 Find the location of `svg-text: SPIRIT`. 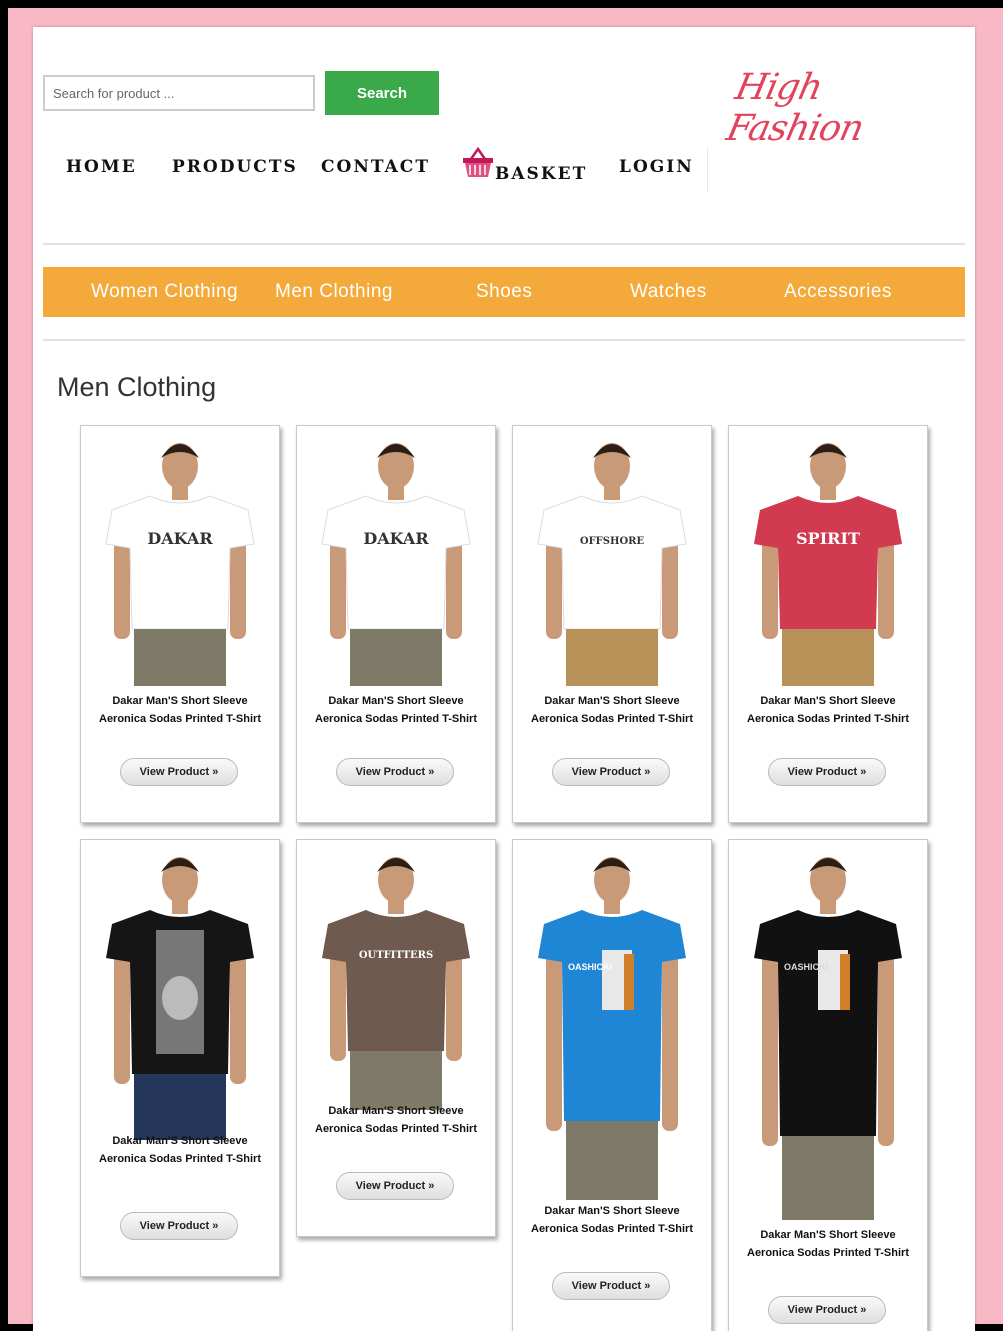

svg-text: SPIRIT is located at coordinates (828, 538).